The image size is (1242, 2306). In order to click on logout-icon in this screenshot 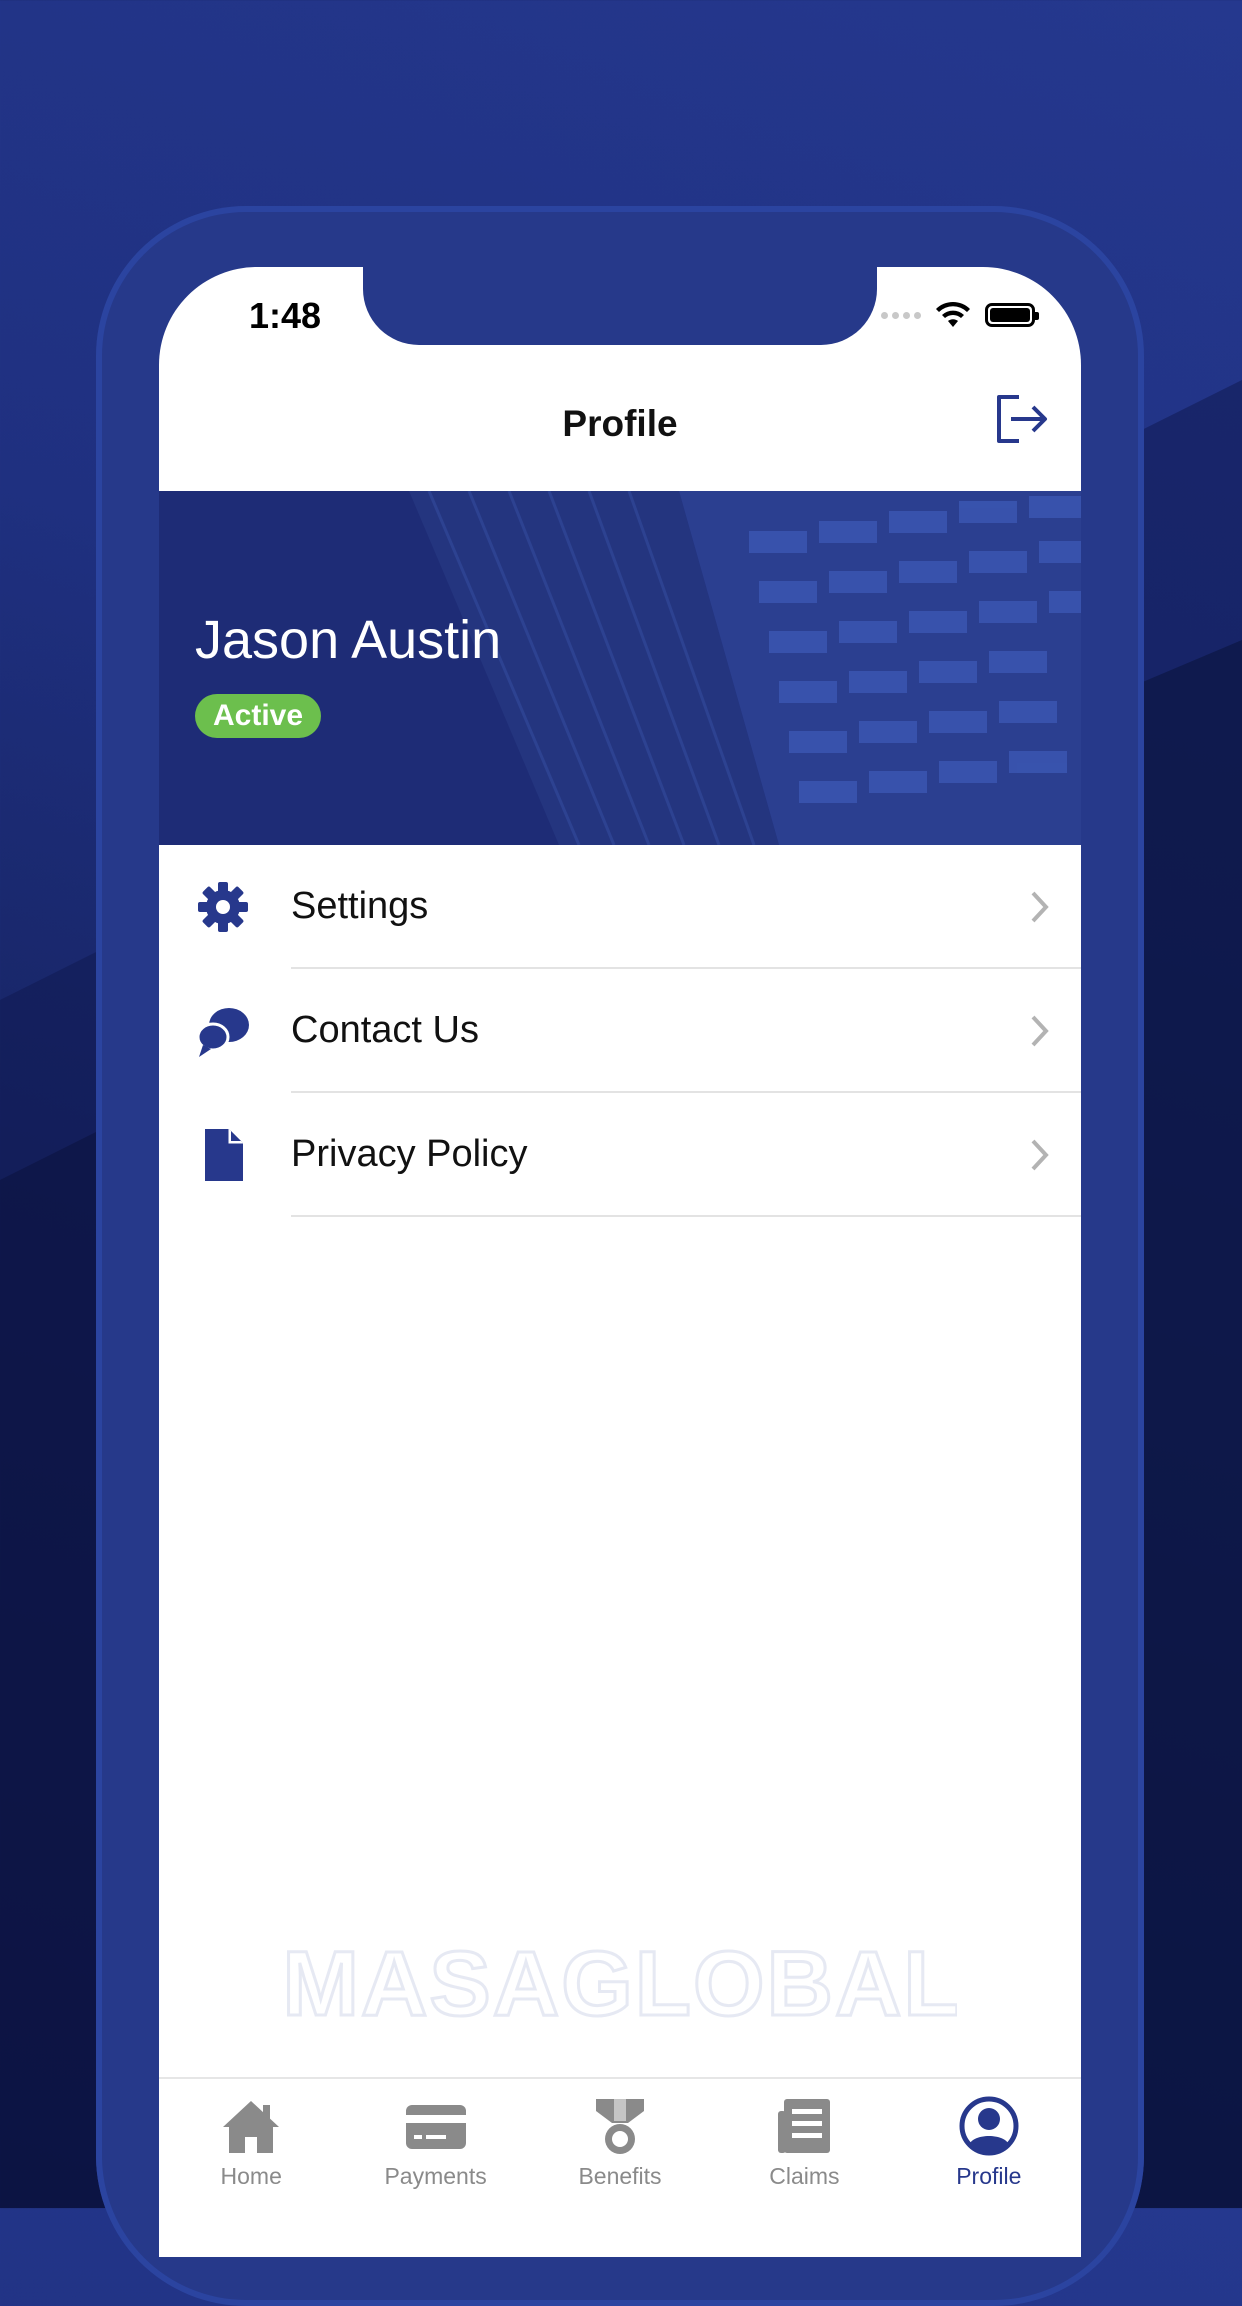, I will do `click(1021, 419)`.